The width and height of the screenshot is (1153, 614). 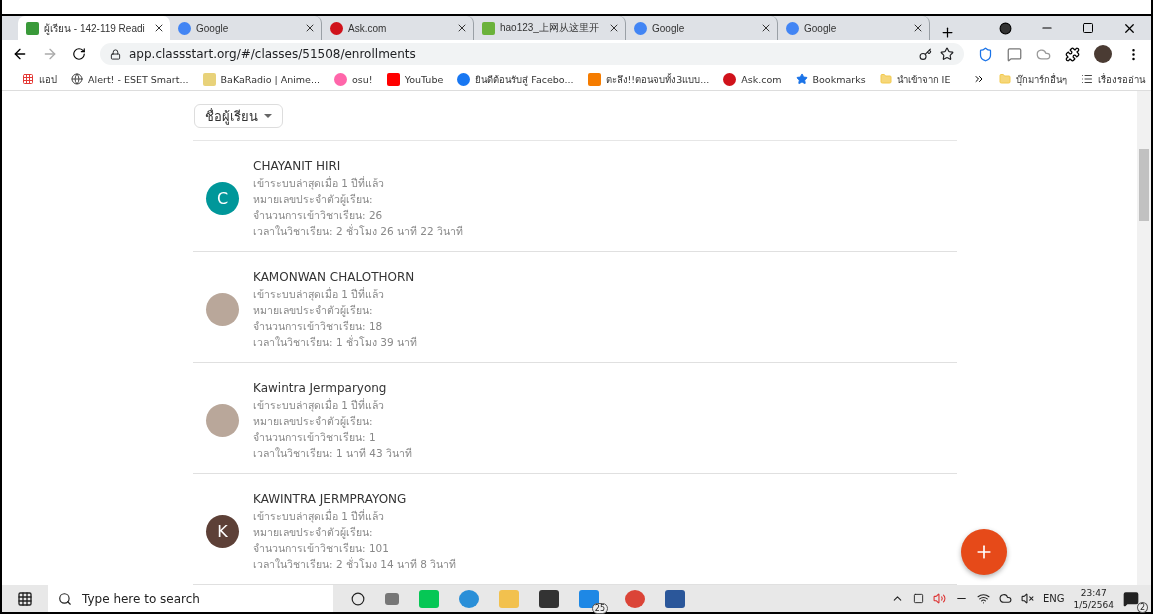 I want to click on sort-dropdown: ชื่อผู้เรียน, so click(x=238, y=116).